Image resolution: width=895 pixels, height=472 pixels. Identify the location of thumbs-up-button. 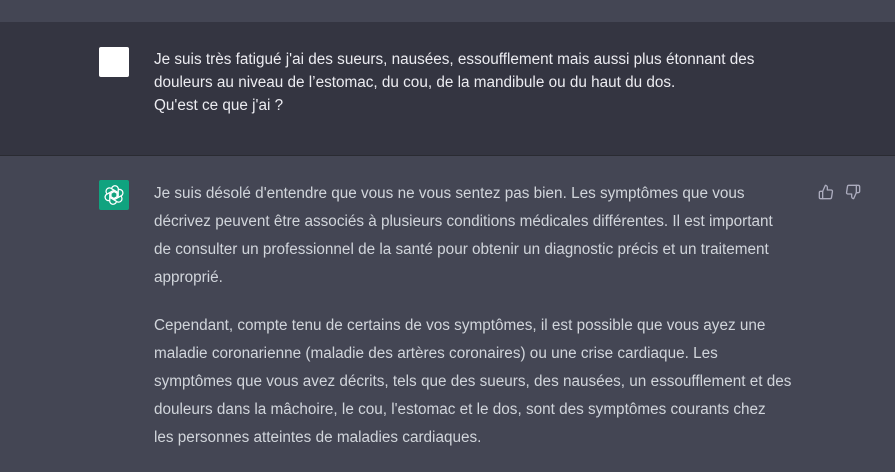
(825, 191).